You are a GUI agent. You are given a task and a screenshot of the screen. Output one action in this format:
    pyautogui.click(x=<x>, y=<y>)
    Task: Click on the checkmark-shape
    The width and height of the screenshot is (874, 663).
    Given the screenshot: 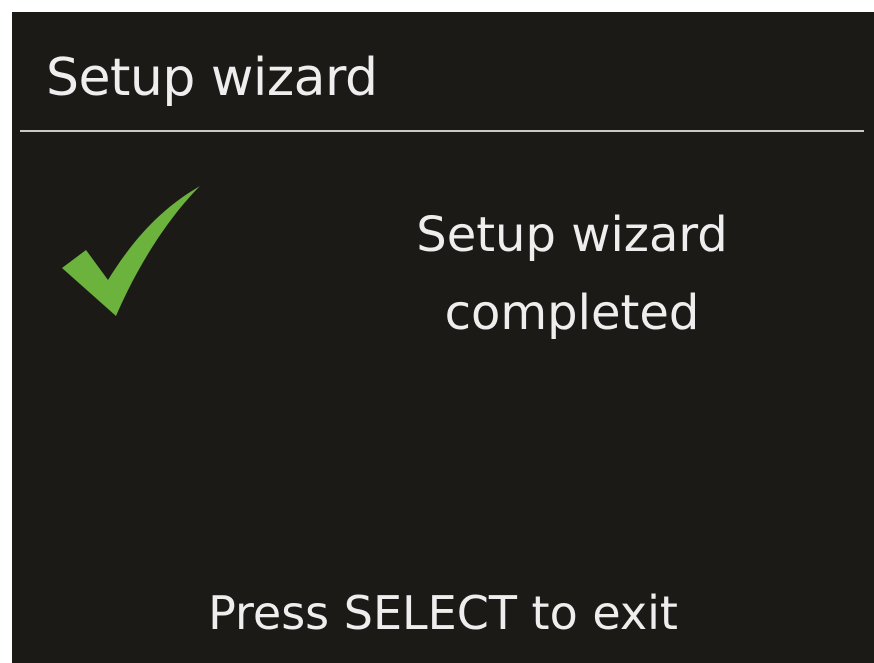 What is the action you would take?
    pyautogui.click(x=131, y=251)
    